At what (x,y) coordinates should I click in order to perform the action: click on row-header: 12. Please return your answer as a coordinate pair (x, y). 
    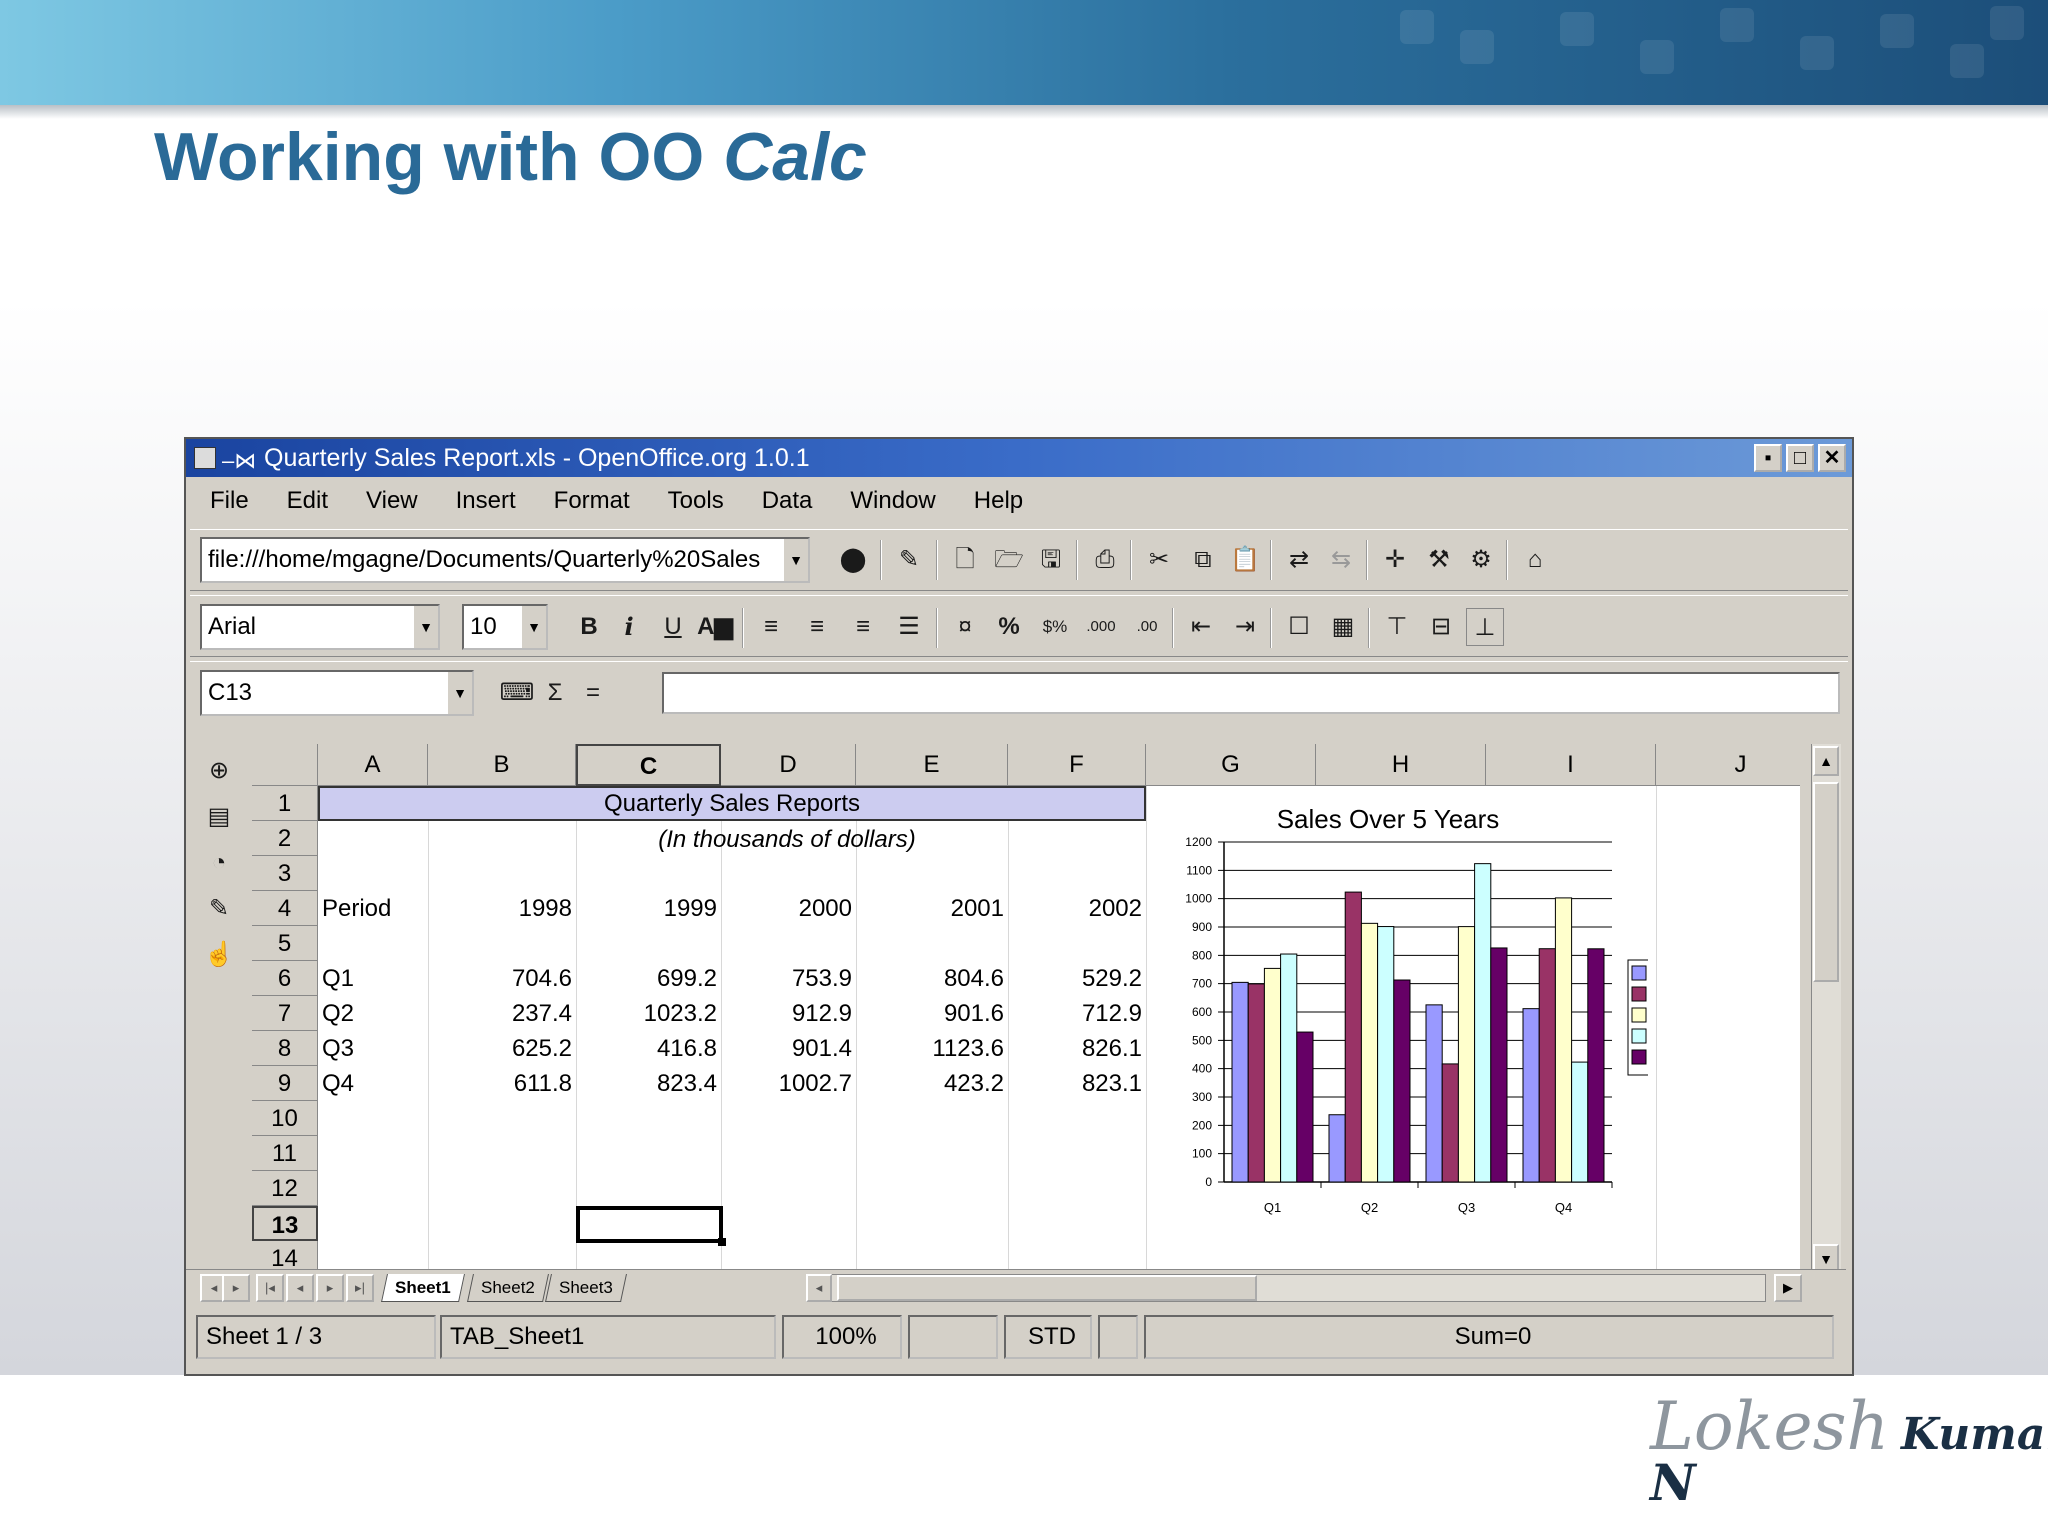
    Looking at the image, I should click on (285, 1188).